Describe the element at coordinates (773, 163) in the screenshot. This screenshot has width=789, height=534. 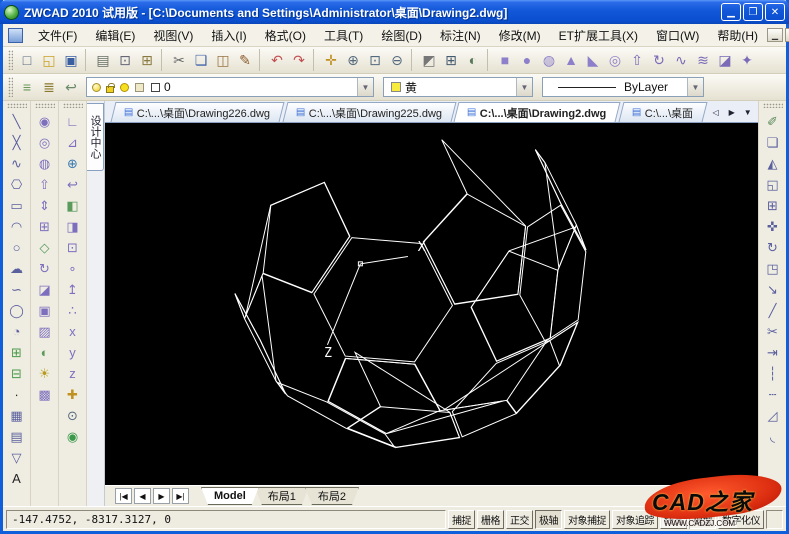
I see `mirror-icon: ◭` at that location.